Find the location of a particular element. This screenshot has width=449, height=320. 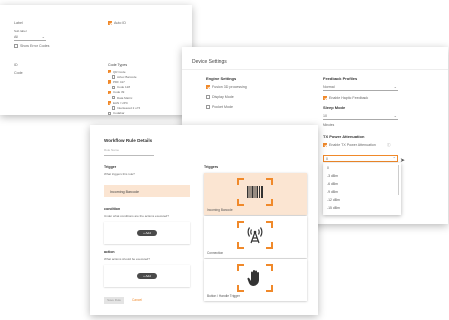

fusion-checkbox is located at coordinates (208, 87).